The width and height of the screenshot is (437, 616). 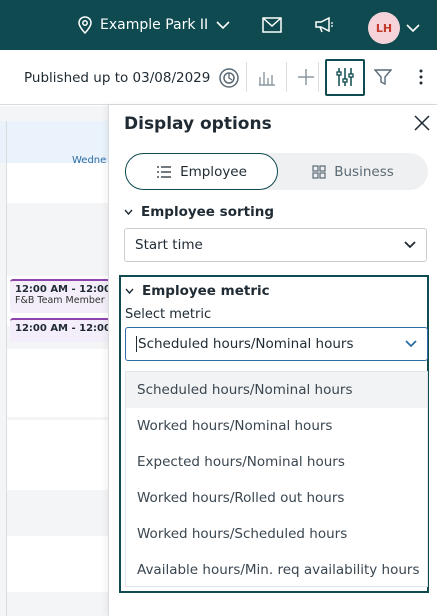 What do you see at coordinates (276, 390) in the screenshot?
I see `metric-option: Scheduled hours/Nominal hours` at bounding box center [276, 390].